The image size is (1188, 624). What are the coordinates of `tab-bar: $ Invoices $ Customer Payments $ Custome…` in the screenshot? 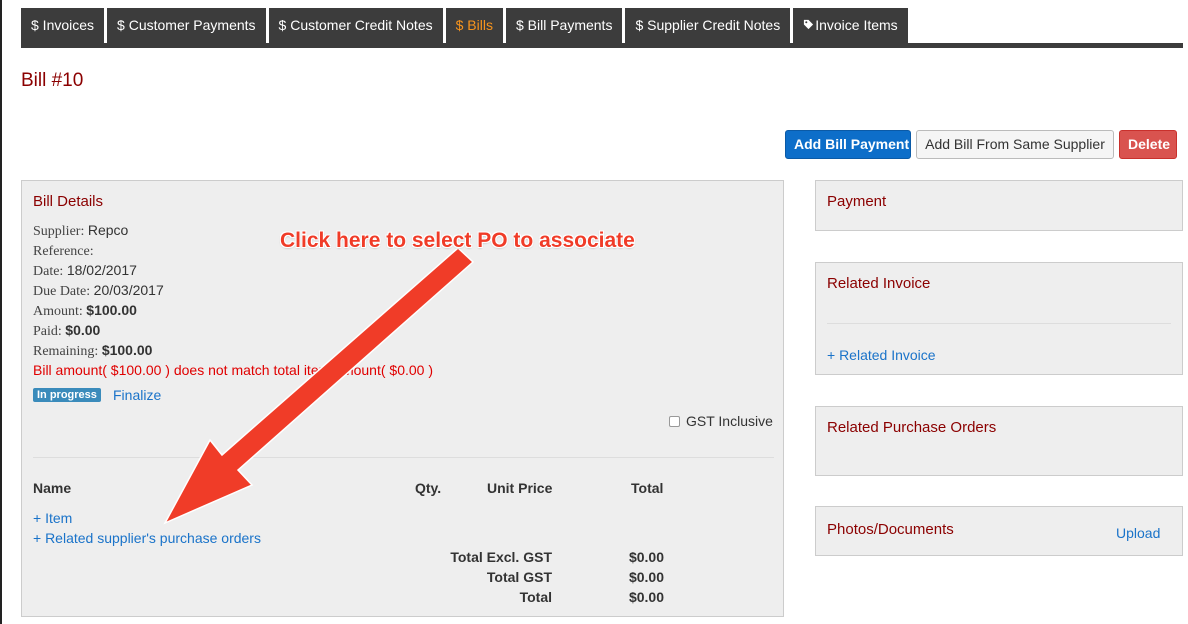 It's located at (464, 25).